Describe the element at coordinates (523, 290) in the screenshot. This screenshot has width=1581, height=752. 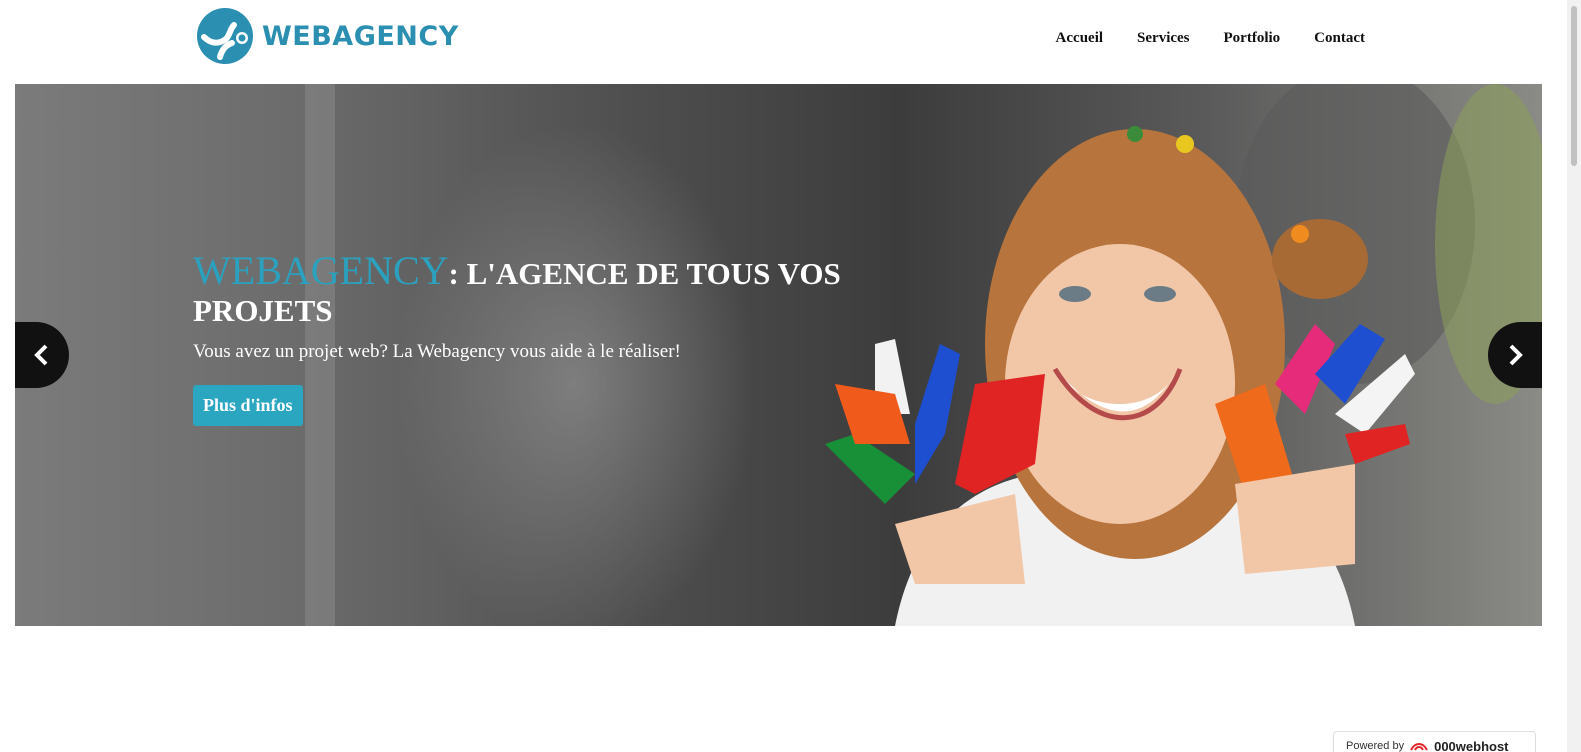
I see `hero-title: WEBAGENCY: L'AGENCE DE TOUS VOS PROJETS` at that location.